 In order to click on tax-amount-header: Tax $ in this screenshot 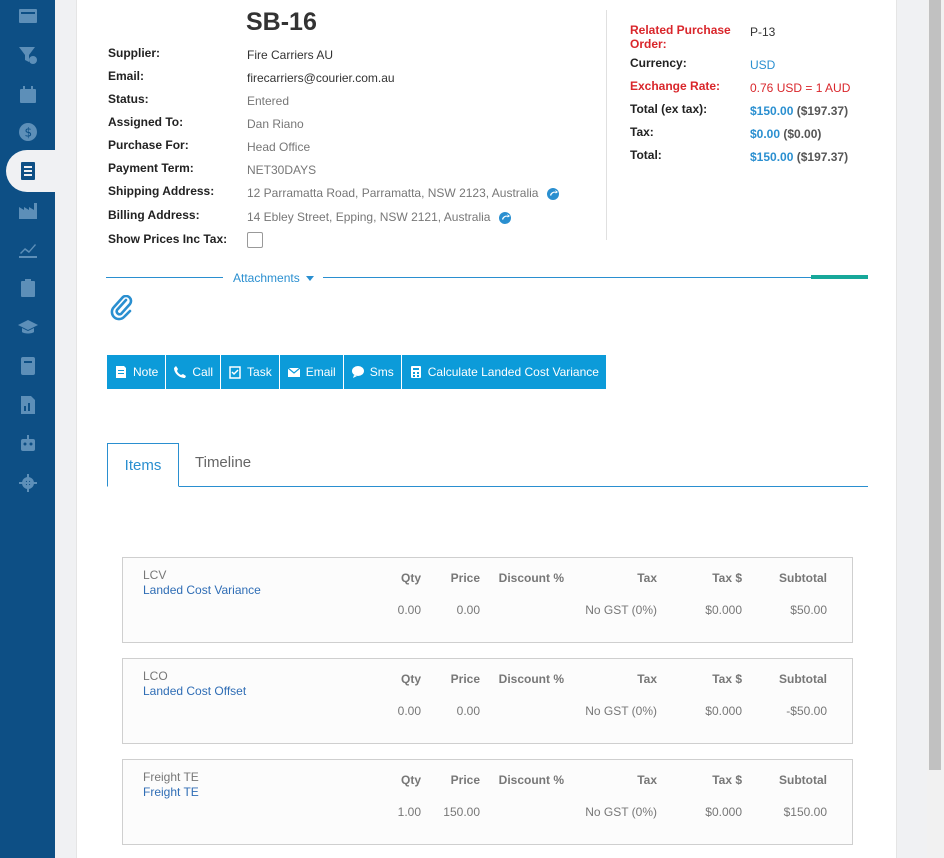, I will do `click(727, 578)`.